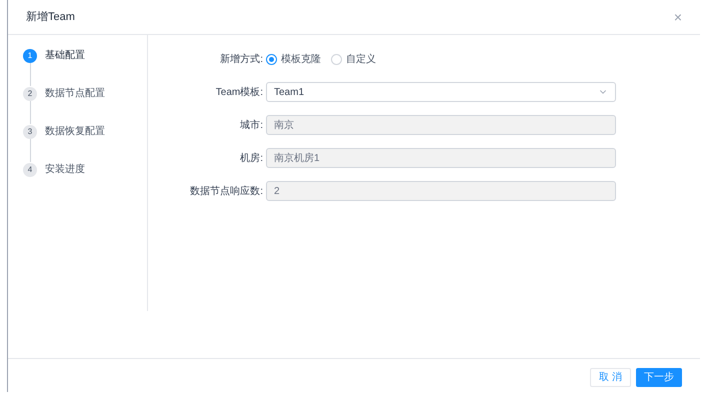  I want to click on step-label: 基础配置, so click(65, 55).